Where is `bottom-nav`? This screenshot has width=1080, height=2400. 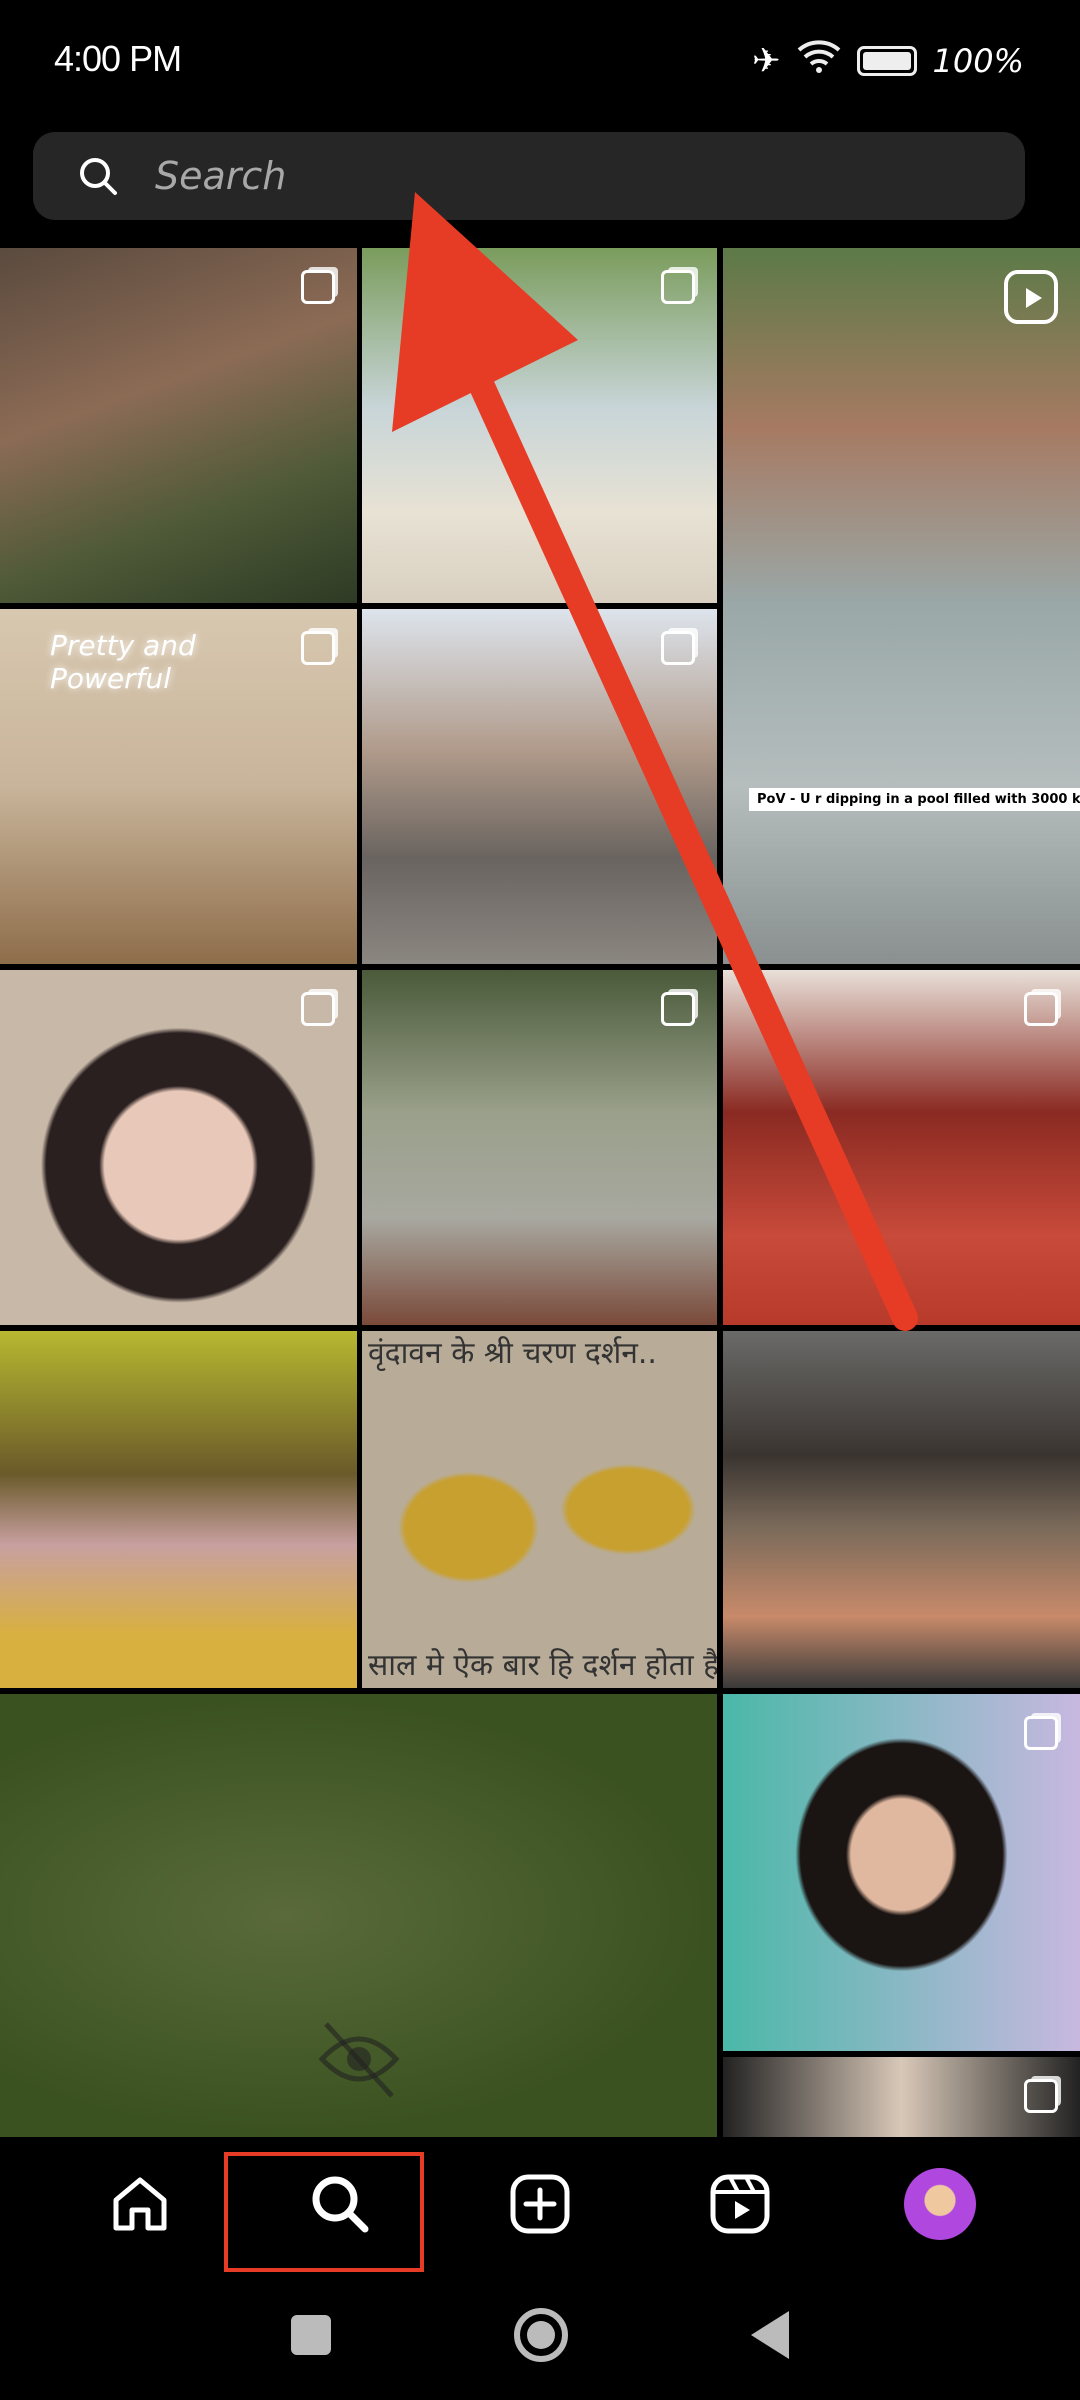 bottom-nav is located at coordinates (540, 2203).